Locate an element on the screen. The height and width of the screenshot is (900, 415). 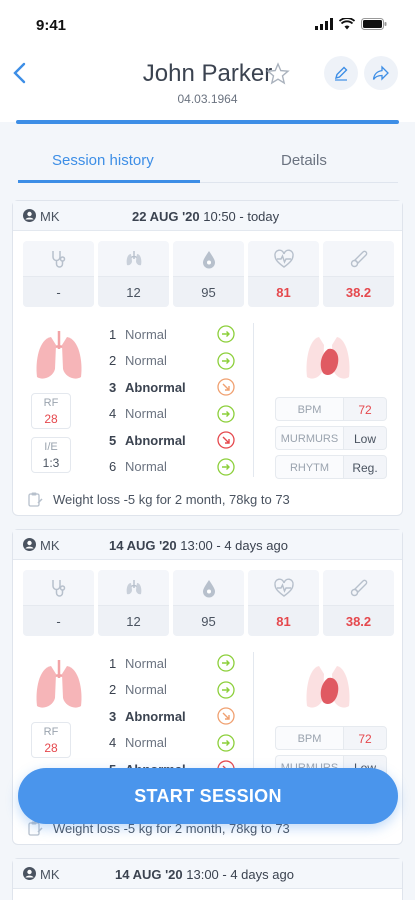
pencil-icon is located at coordinates (341, 73).